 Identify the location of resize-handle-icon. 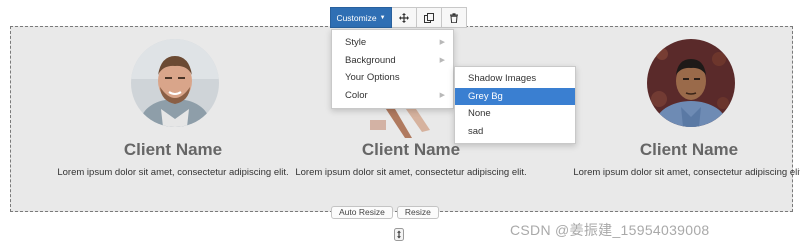
(399, 234).